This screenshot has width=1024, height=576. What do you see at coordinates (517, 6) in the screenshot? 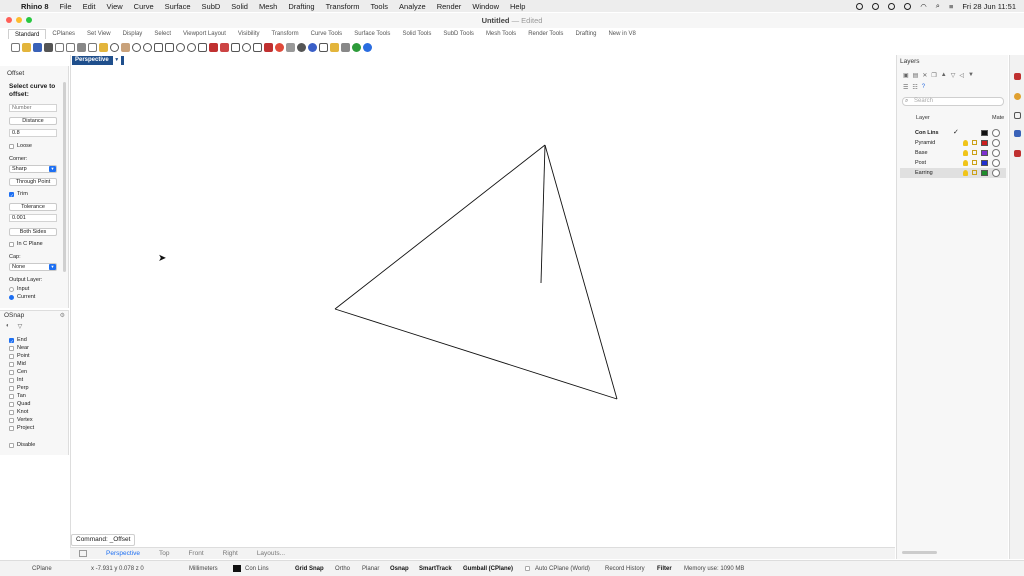
I see `menu-help: Help` at bounding box center [517, 6].